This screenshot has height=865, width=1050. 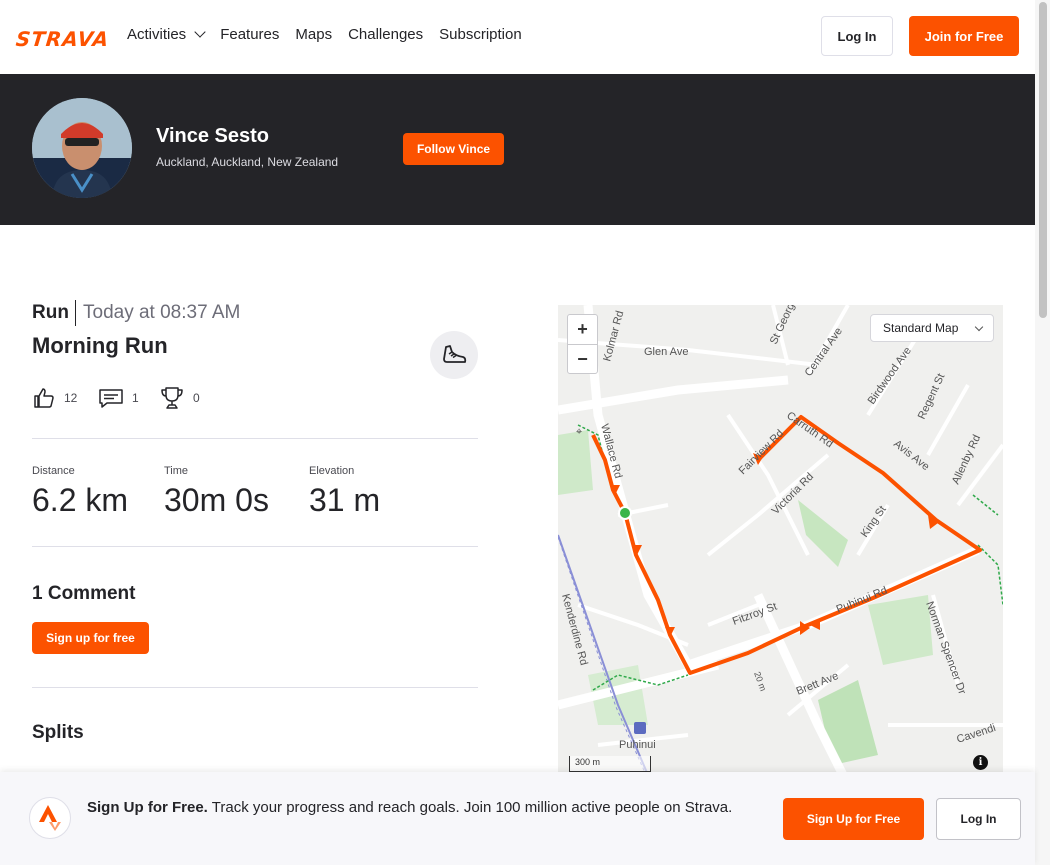 I want to click on signup-banner-headline: Sign Up for Free., so click(x=147, y=807).